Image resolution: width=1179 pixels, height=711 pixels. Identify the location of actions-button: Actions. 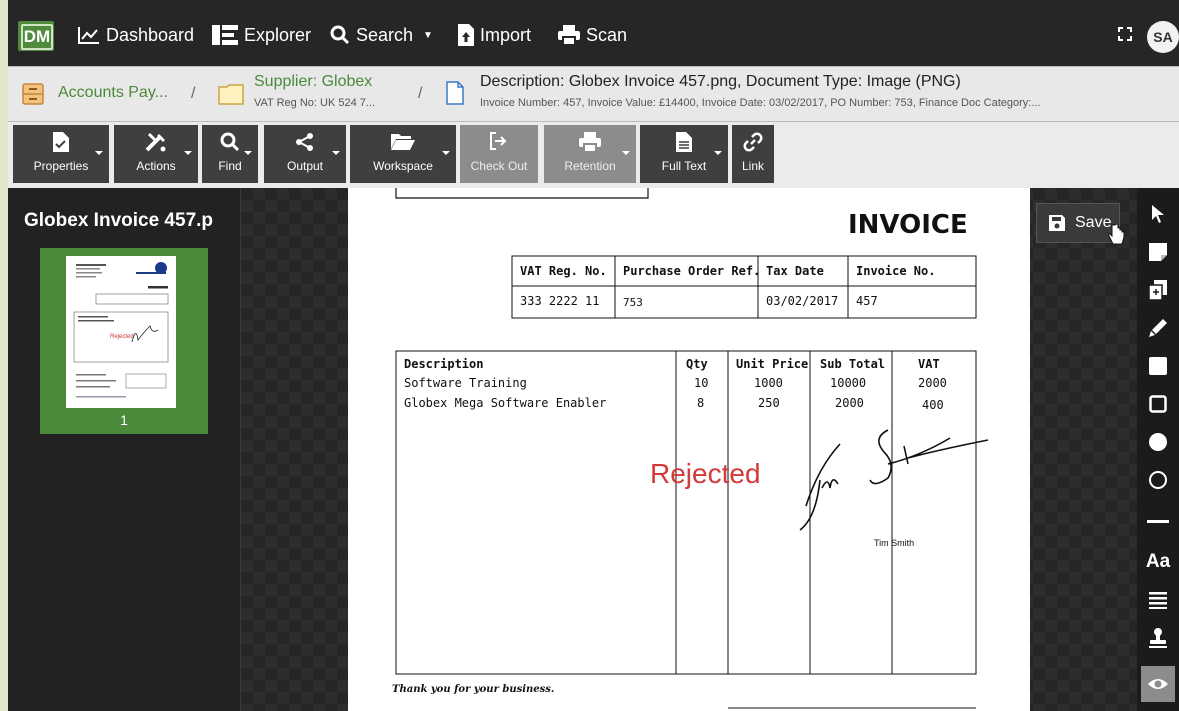
(156, 154).